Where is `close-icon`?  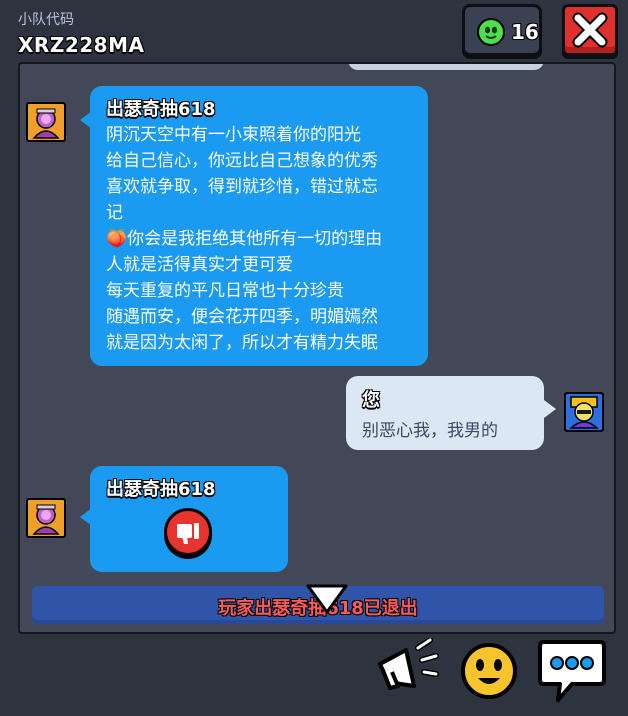
close-icon is located at coordinates (590, 30).